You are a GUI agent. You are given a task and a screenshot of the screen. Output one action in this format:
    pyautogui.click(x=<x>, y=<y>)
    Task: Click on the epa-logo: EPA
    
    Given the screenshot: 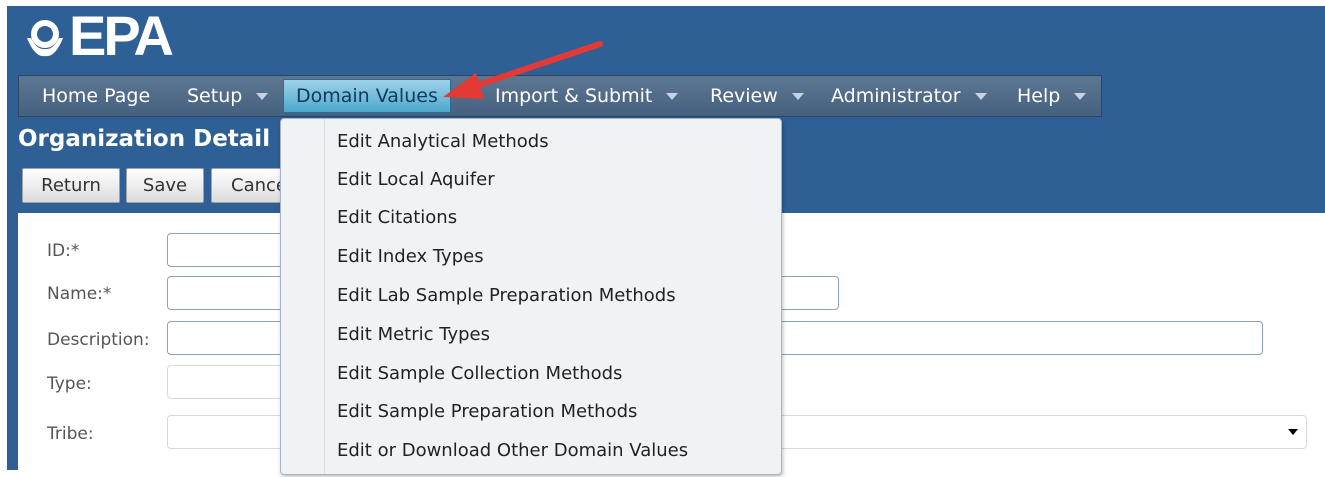 What is the action you would take?
    pyautogui.click(x=98, y=35)
    